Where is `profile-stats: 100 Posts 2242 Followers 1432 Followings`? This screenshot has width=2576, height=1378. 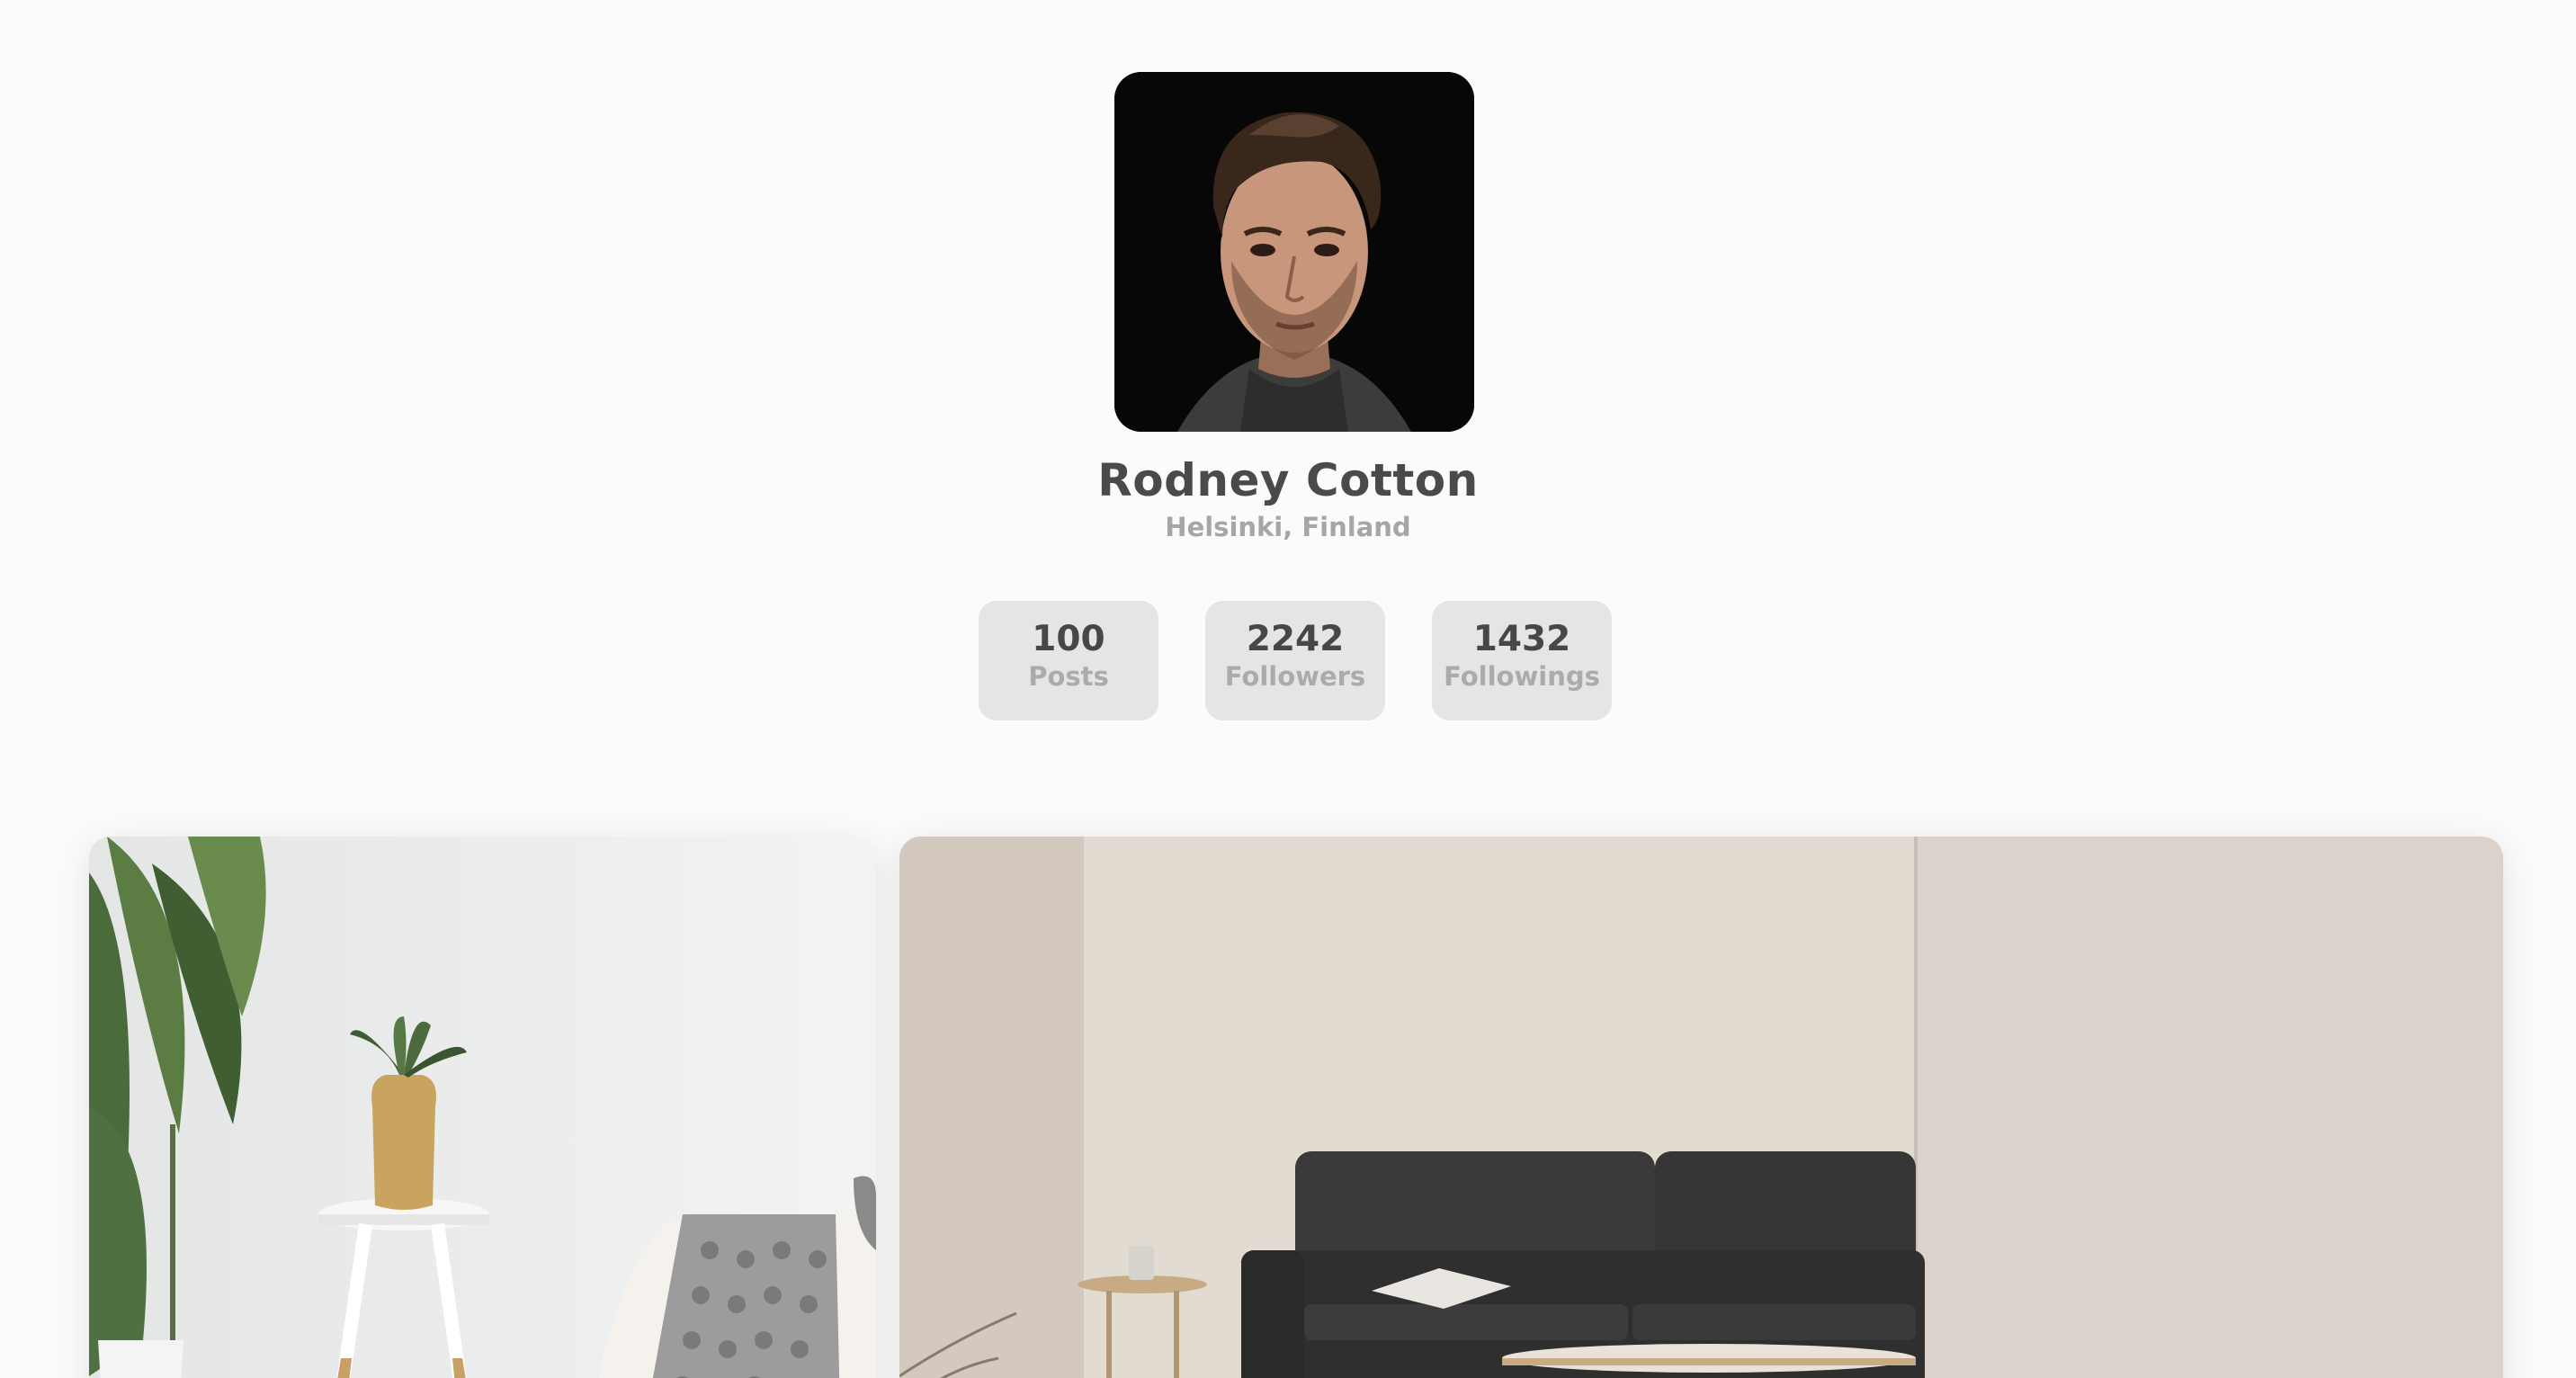
profile-stats: 100 Posts 2242 Followers 1432 Followings is located at coordinates (1295, 660).